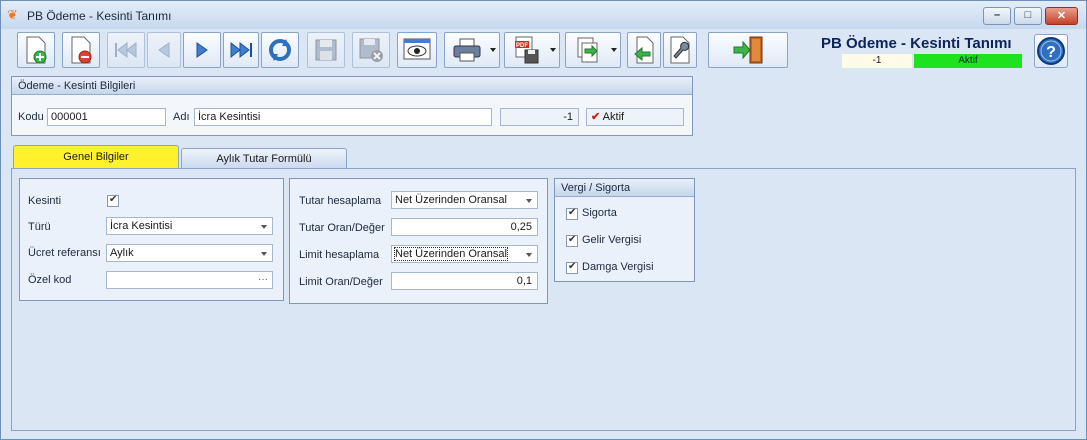  I want to click on delete-document-icon, so click(81, 50).